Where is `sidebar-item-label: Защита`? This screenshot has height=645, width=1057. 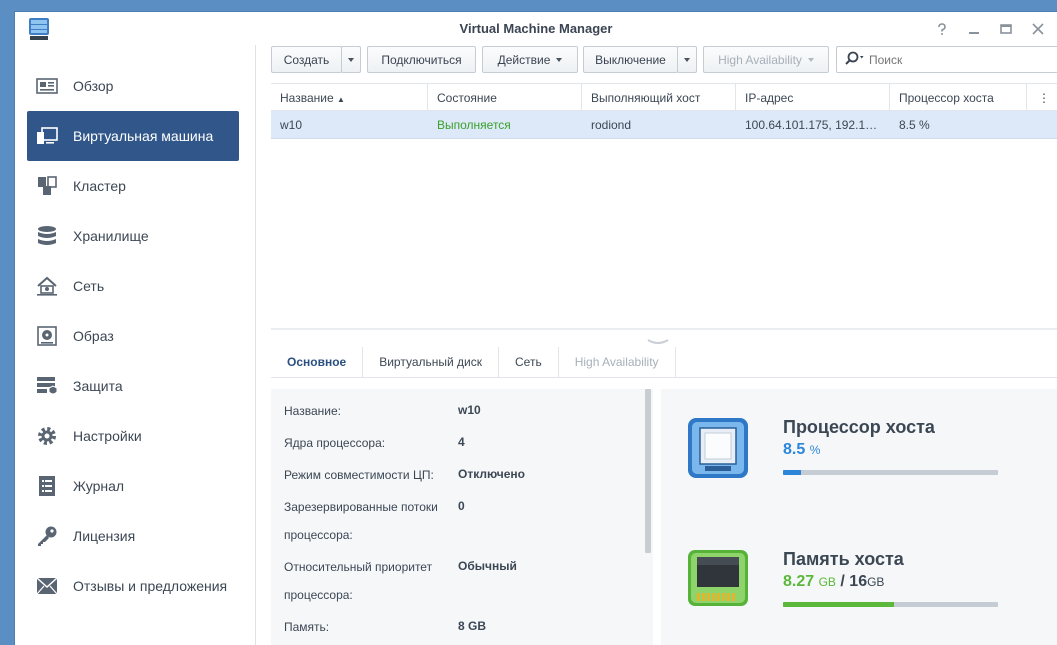
sidebar-item-label: Защита is located at coordinates (98, 386).